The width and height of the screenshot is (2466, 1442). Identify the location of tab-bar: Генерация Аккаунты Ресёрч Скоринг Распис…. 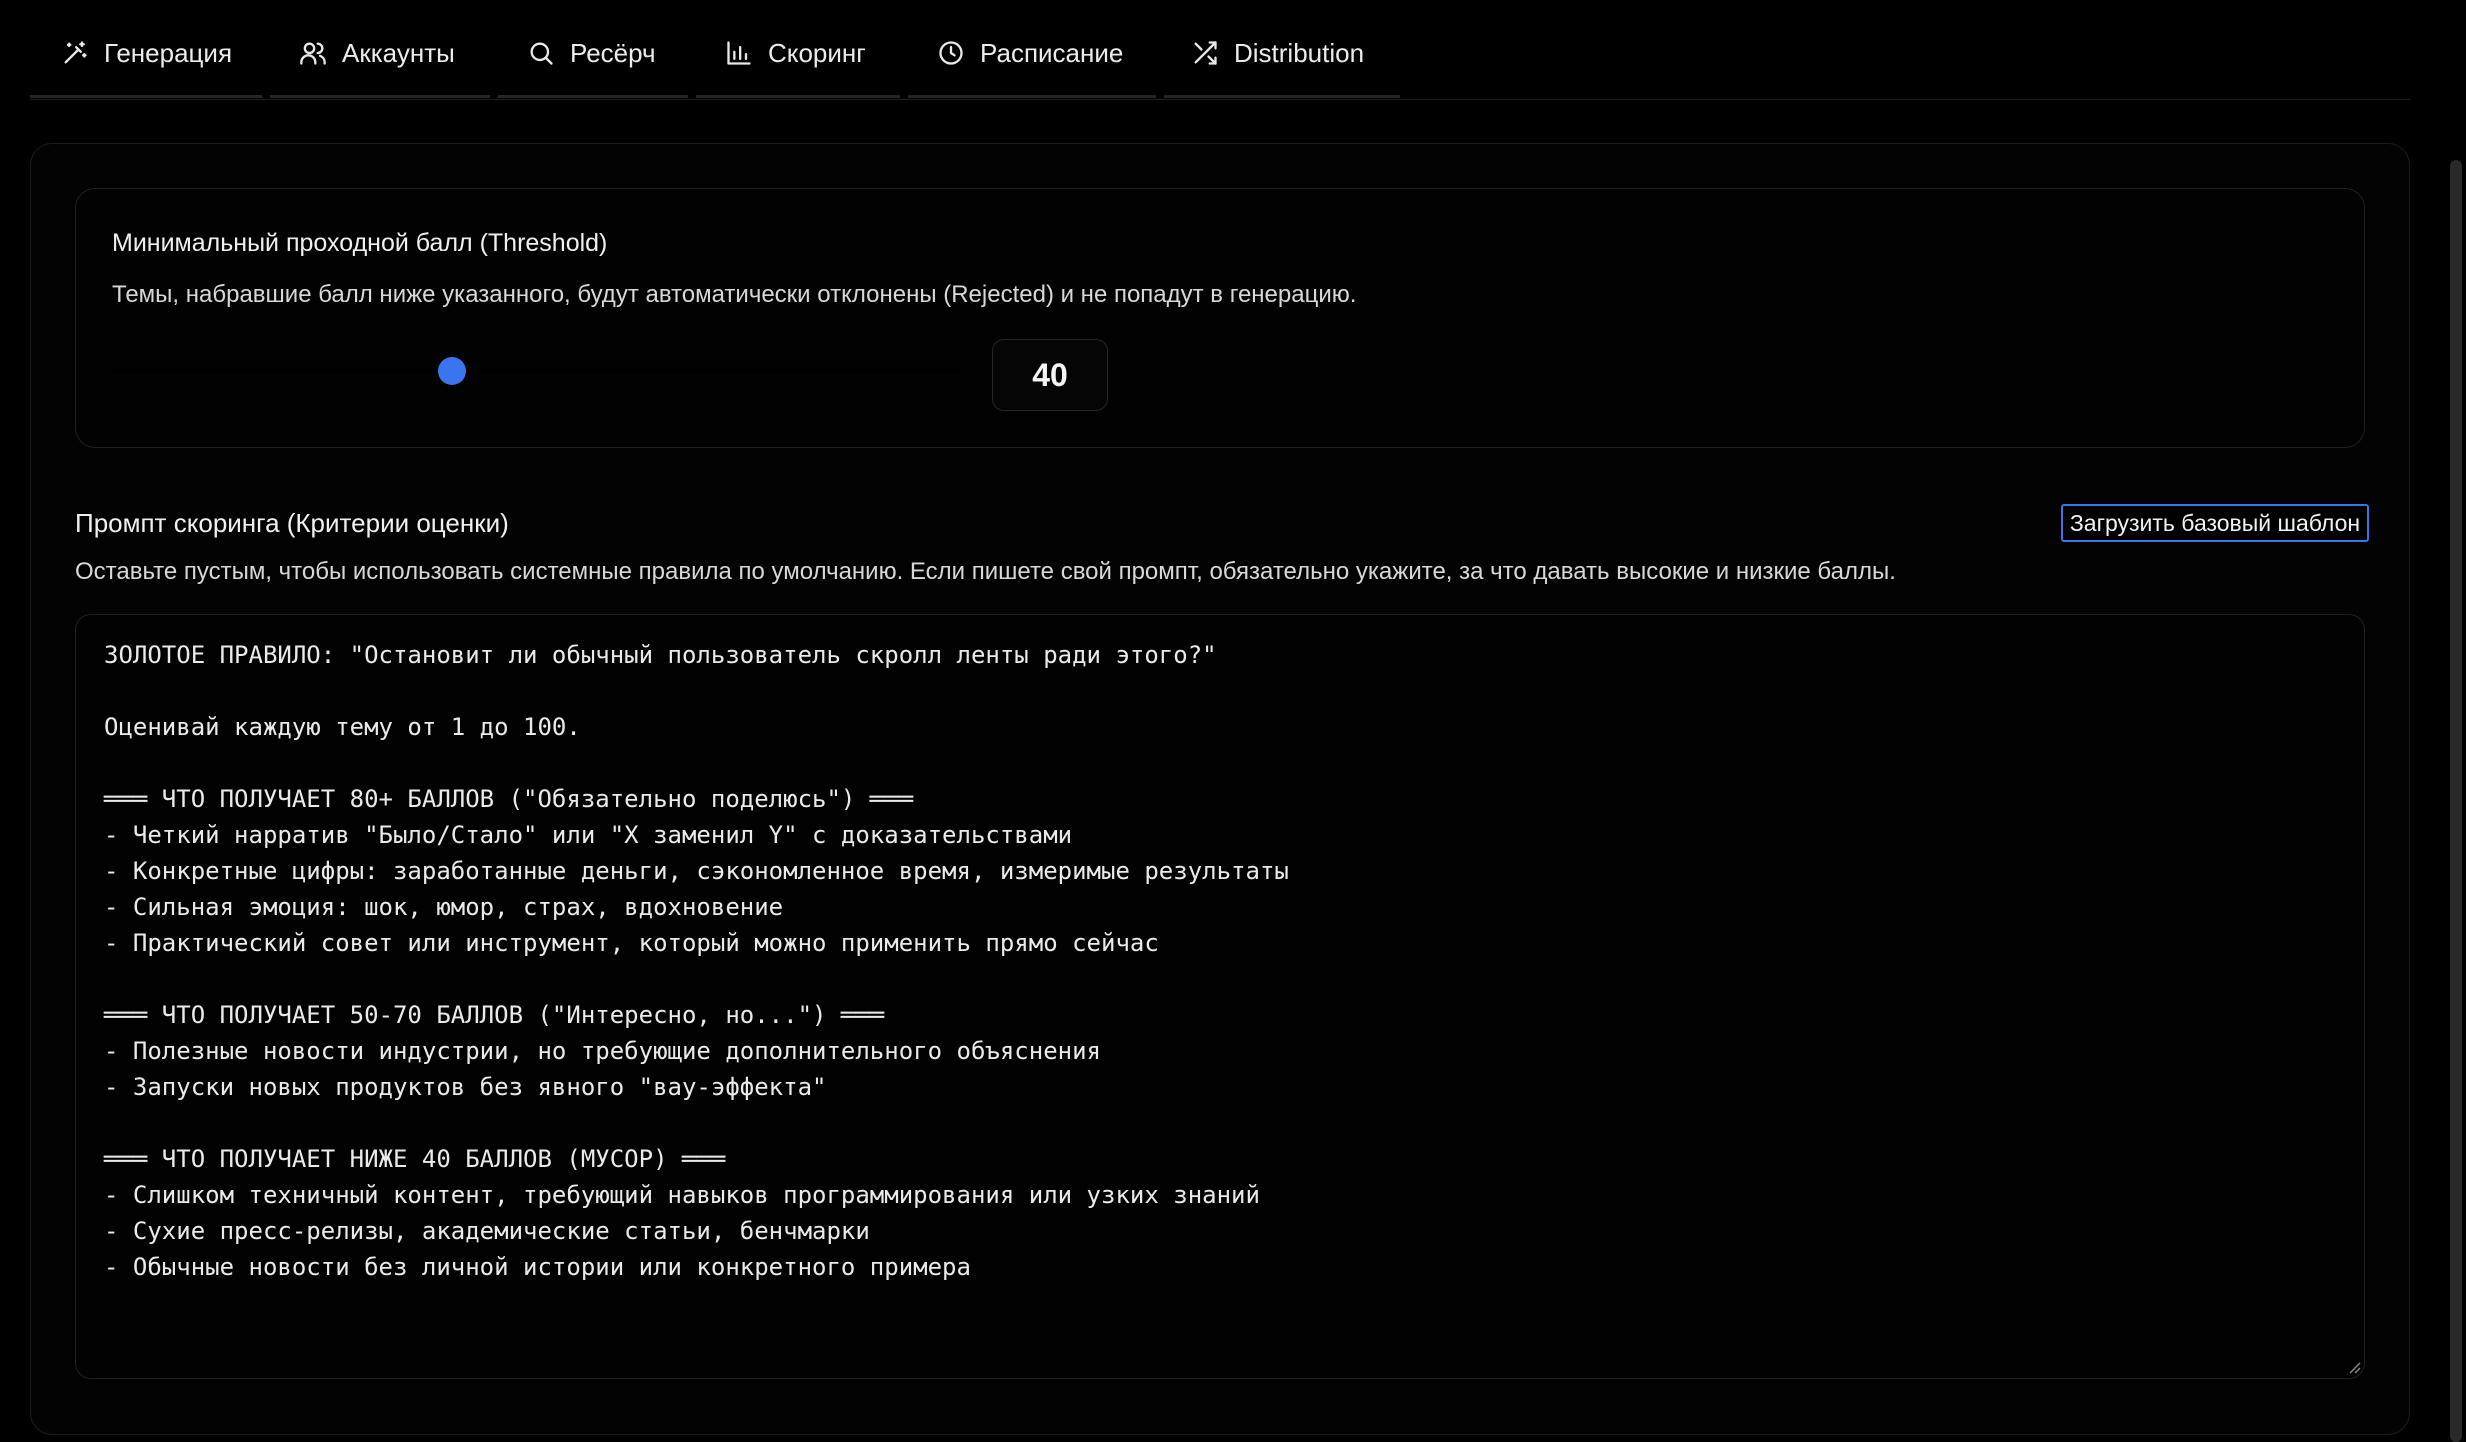
(1220, 50).